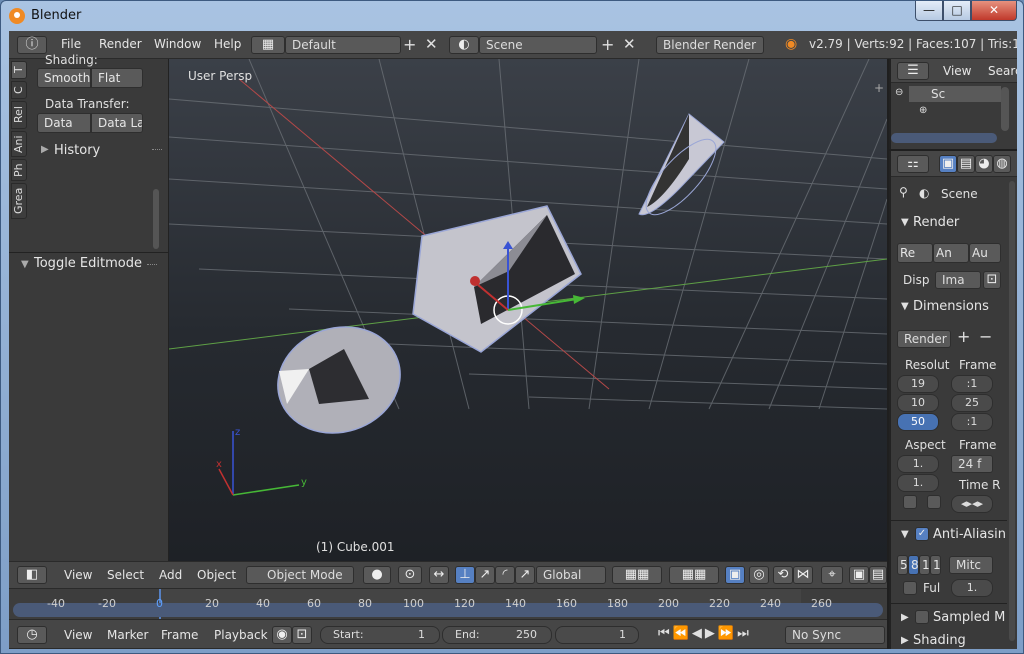 Image resolution: width=1024 pixels, height=654 pixels. Describe the element at coordinates (525, 575) in the screenshot. I see `transform-icon: ↗` at that location.